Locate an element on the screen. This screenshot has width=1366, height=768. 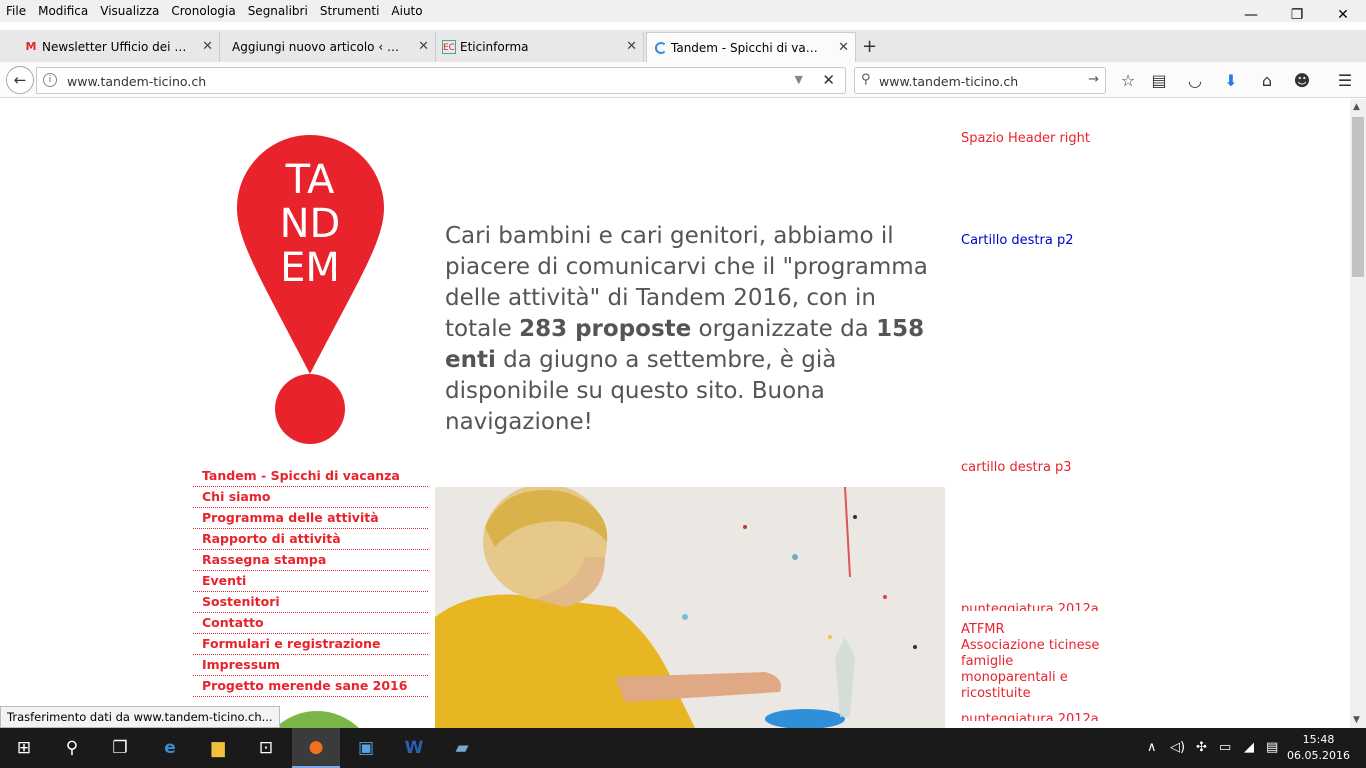
battery-icon: ▭ is located at coordinates (1225, 747).